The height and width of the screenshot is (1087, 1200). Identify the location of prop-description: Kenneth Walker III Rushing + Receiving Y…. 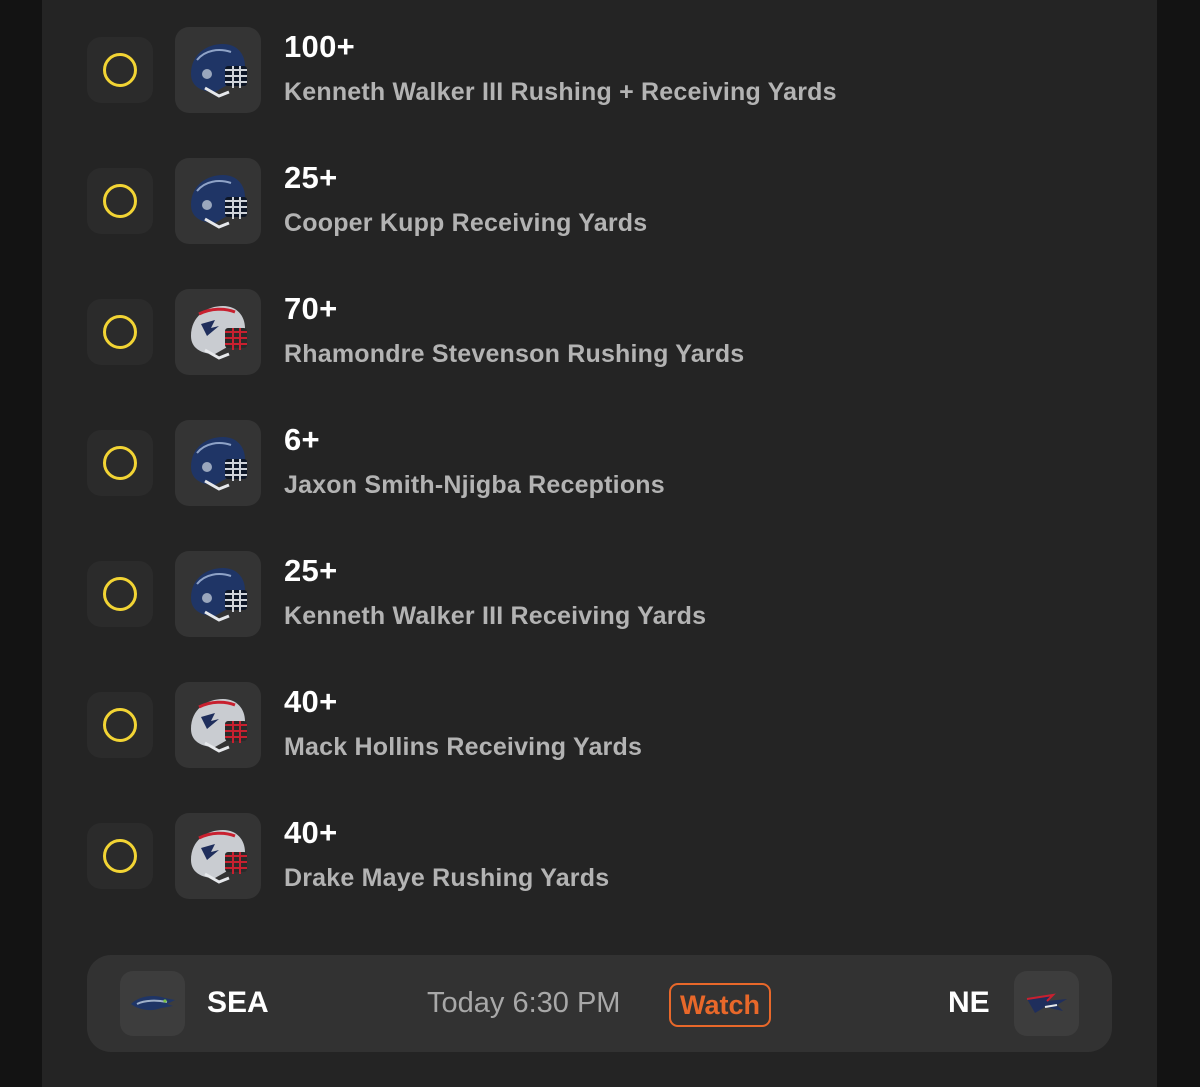
(560, 92).